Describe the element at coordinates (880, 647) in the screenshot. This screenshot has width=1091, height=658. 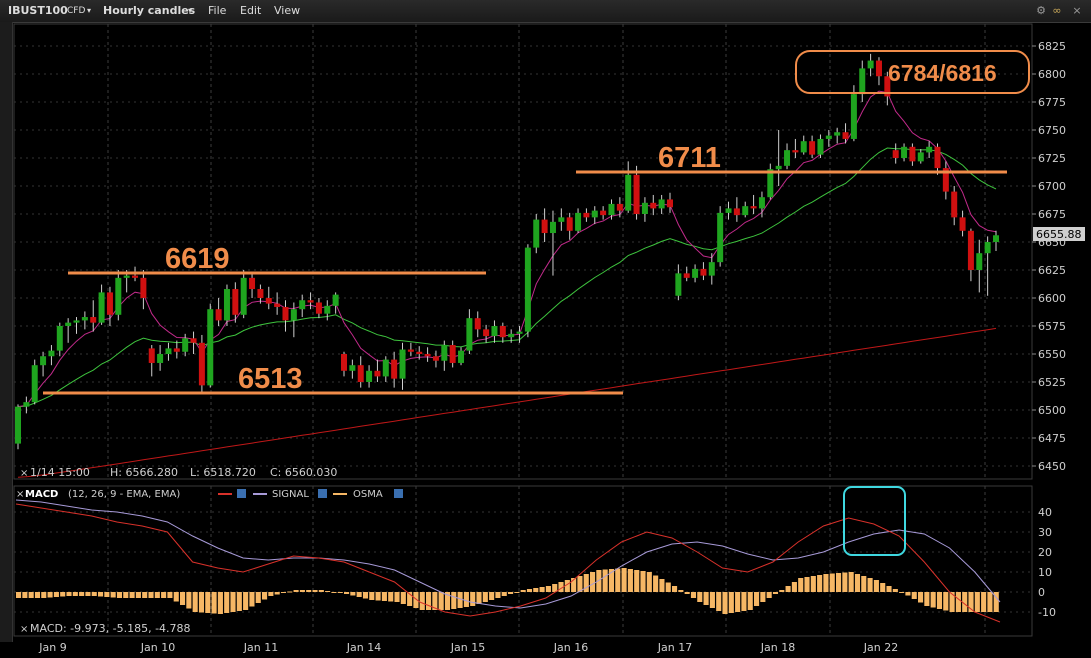
I see `time-tick-label: Jan 22` at that location.